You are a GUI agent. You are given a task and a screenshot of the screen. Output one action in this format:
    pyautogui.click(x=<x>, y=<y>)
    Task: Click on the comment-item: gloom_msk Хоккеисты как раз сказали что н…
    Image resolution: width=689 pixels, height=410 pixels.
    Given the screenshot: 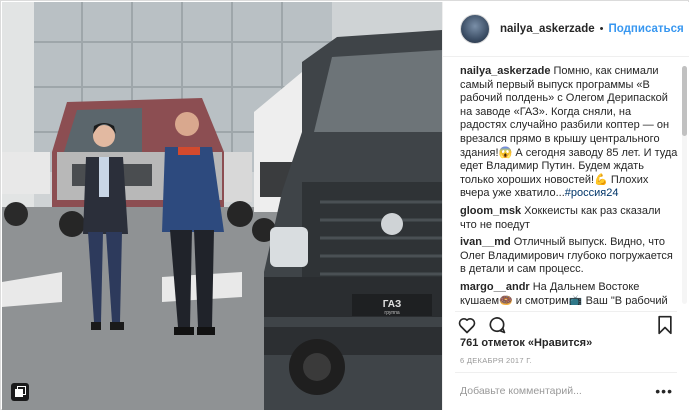 What is the action you would take?
    pyautogui.click(x=569, y=218)
    